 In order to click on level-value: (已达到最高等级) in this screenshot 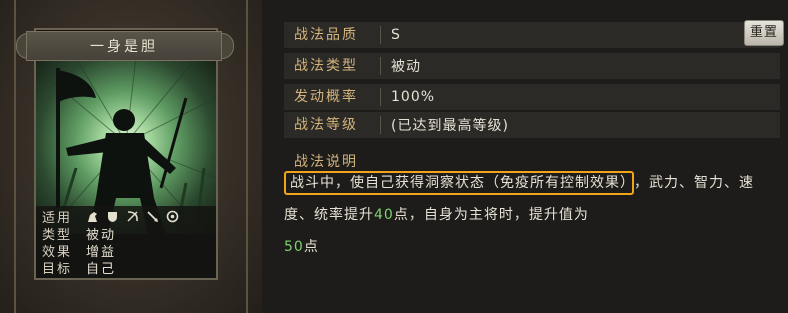, I will do `click(450, 126)`.